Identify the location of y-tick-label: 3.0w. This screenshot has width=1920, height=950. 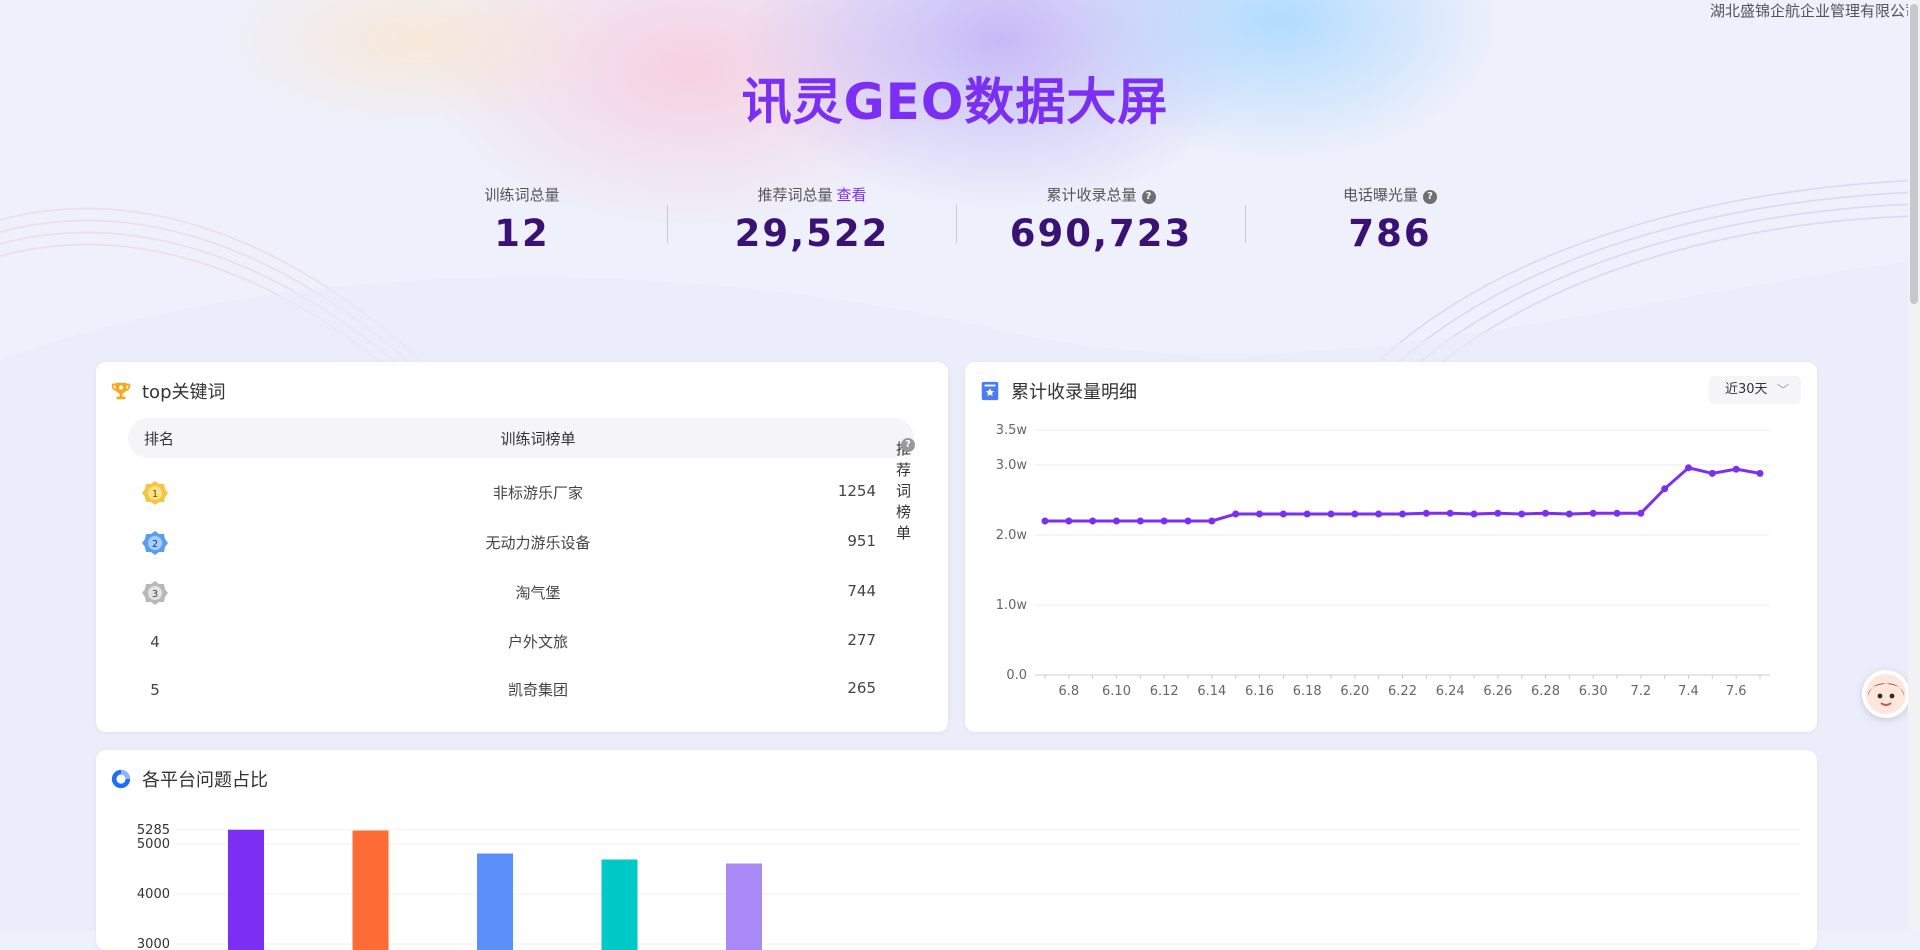
(1012, 465).